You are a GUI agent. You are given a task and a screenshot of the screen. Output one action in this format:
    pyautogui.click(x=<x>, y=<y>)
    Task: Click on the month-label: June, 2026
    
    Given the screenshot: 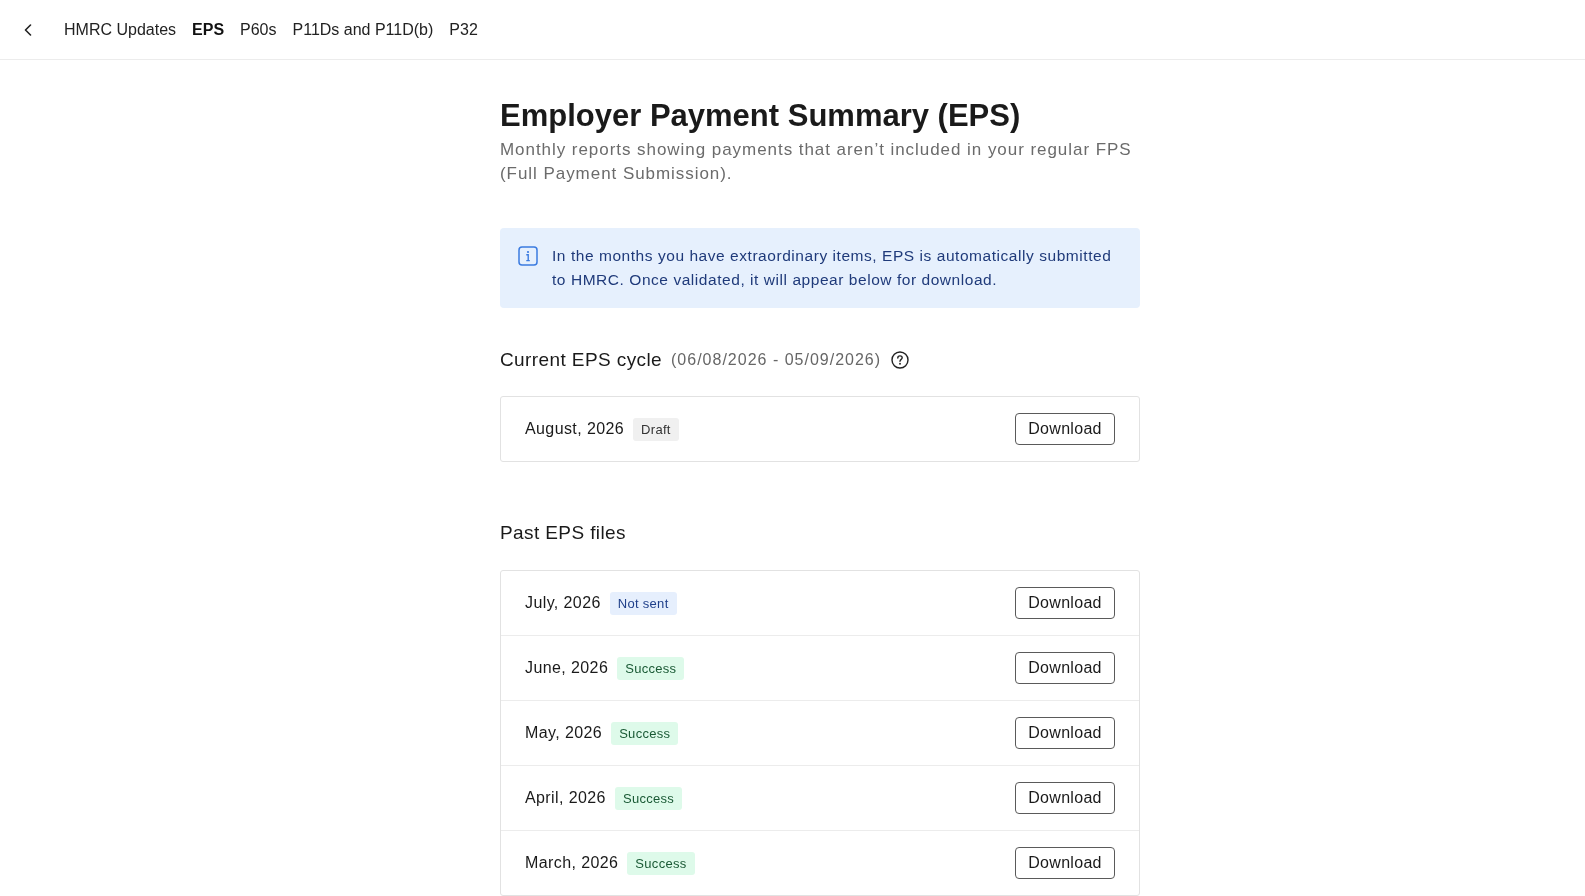 What is the action you would take?
    pyautogui.click(x=567, y=668)
    